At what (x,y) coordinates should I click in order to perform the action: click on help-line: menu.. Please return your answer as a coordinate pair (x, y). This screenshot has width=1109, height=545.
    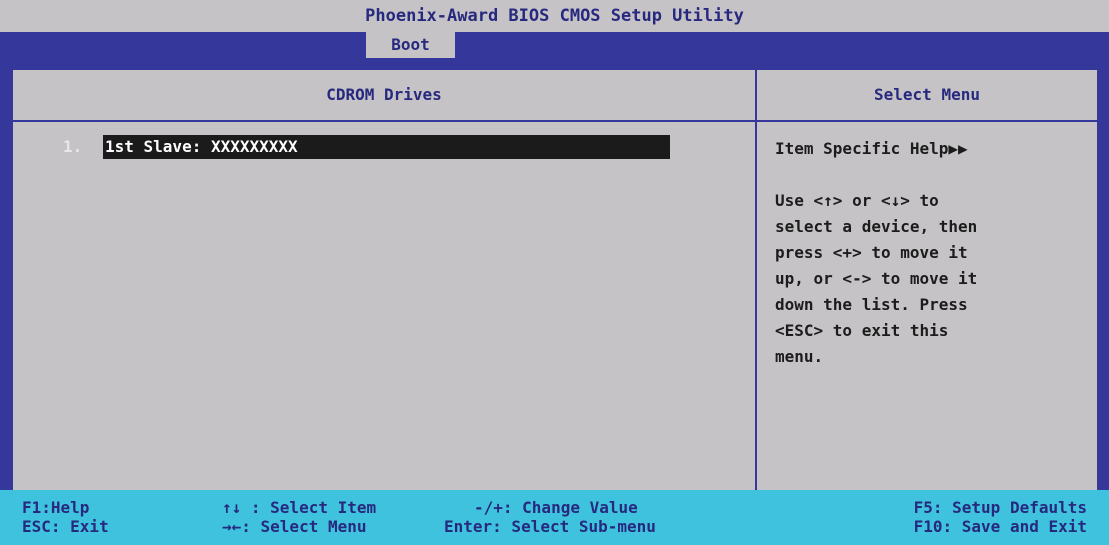
    Looking at the image, I should click on (799, 356).